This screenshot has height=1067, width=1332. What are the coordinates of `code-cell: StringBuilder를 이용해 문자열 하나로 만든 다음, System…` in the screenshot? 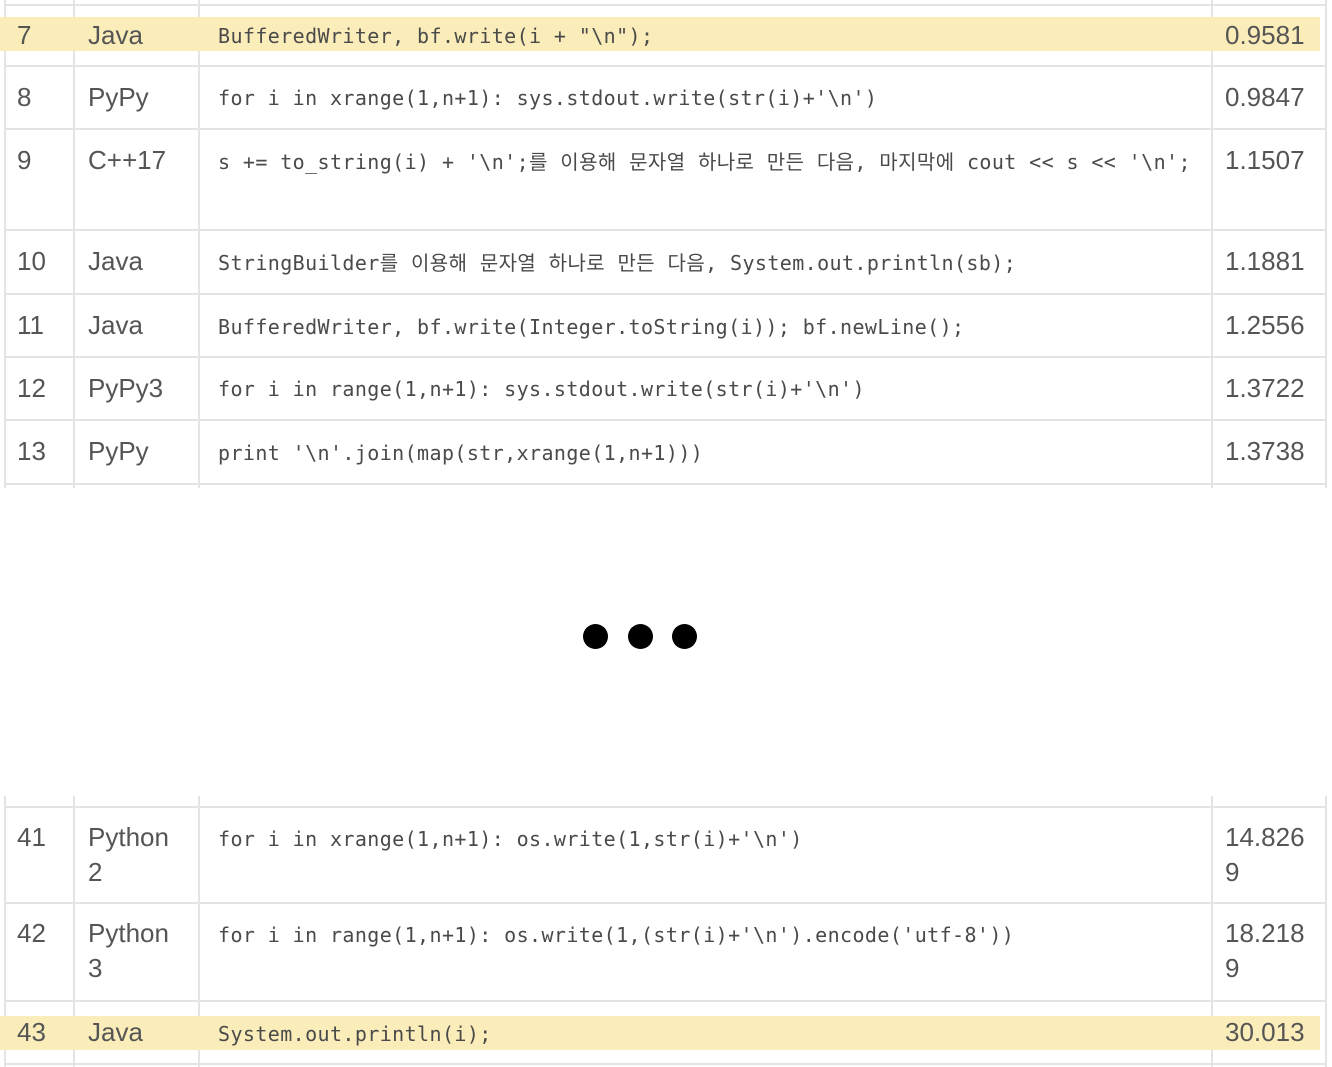 It's located at (617, 263).